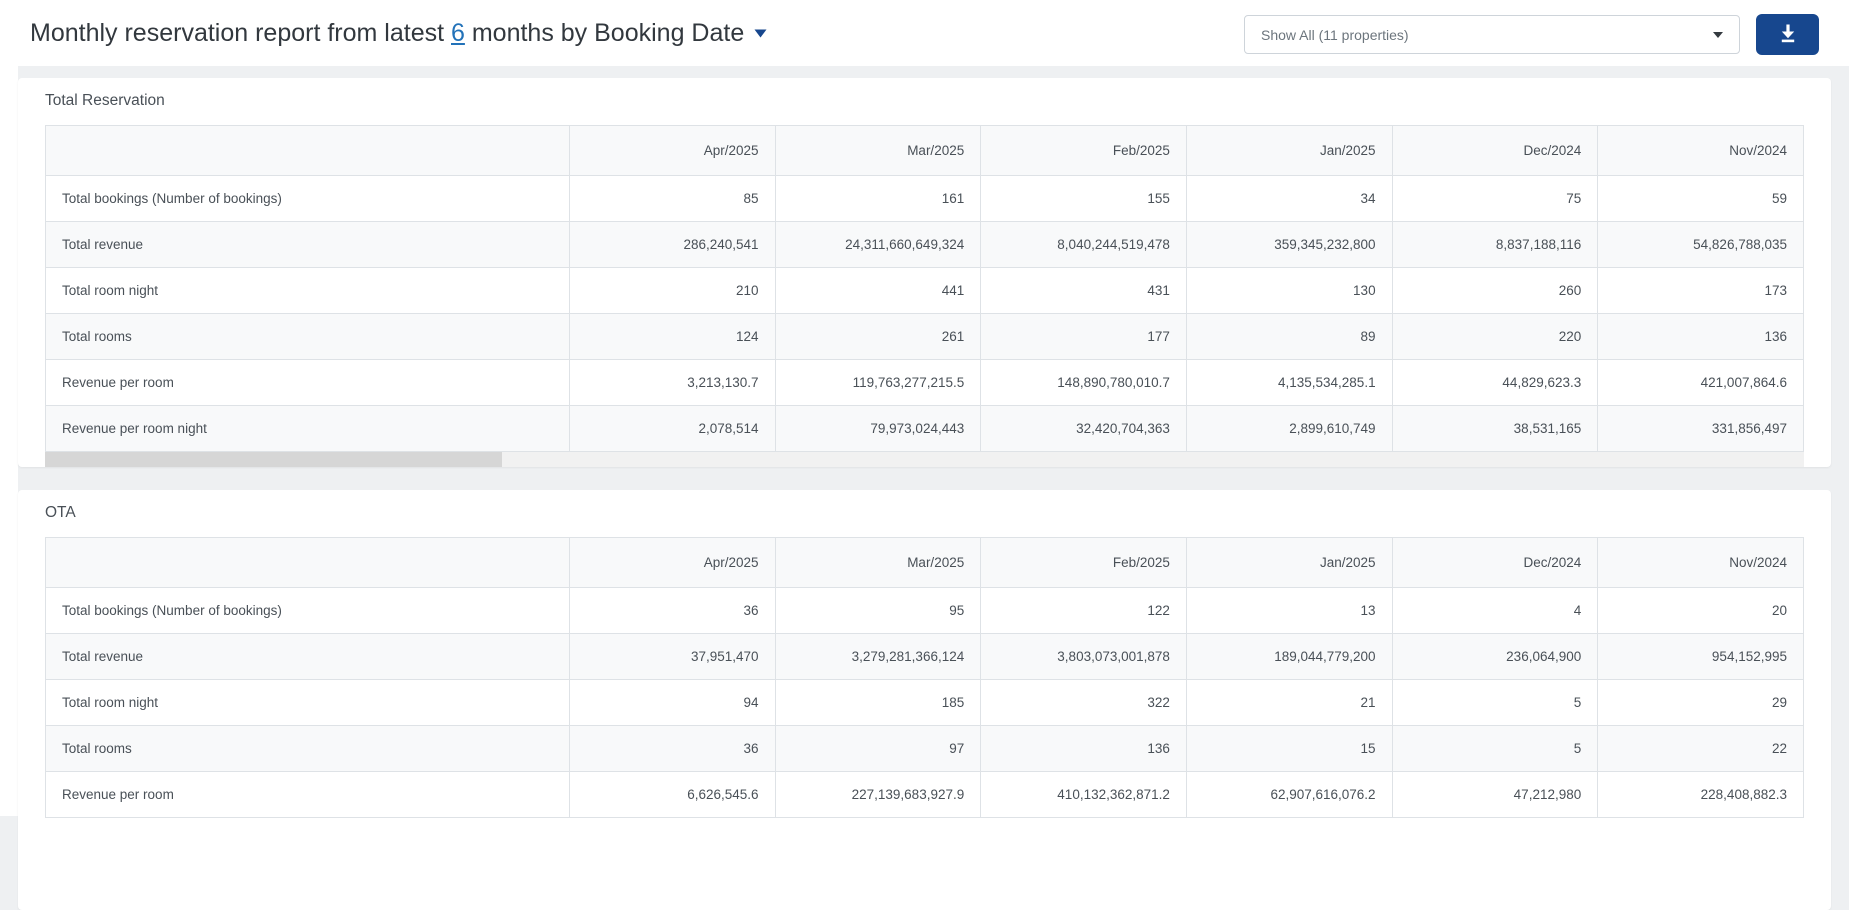  I want to click on row-label: Total room night, so click(307, 290).